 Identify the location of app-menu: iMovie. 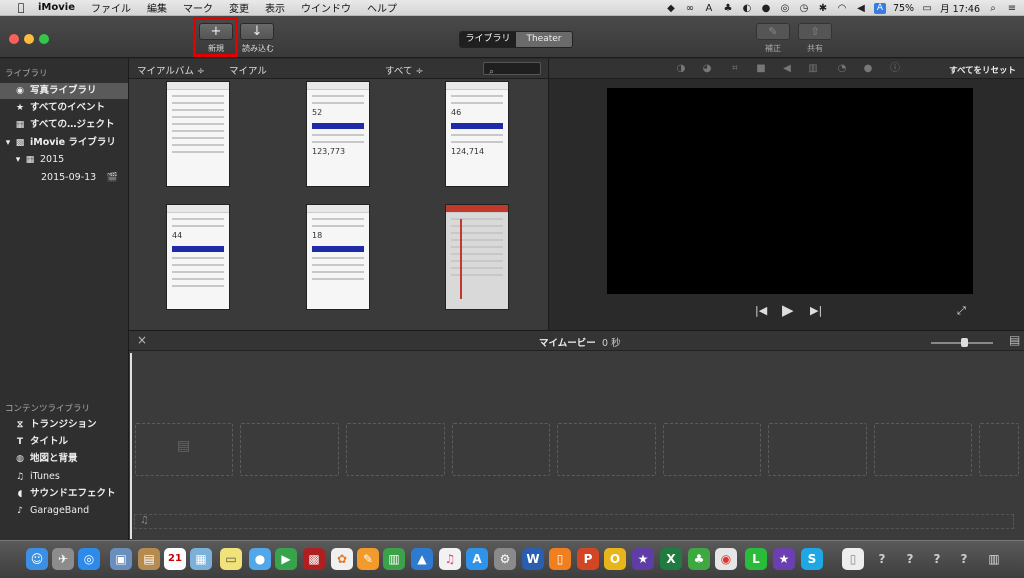
(56, 7).